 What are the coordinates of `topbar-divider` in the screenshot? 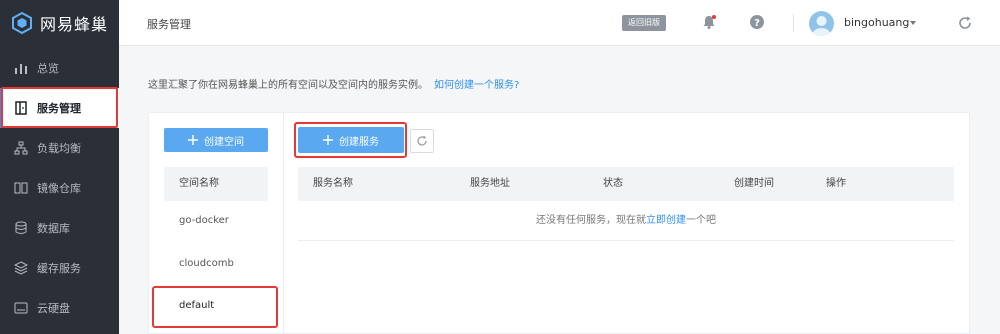 It's located at (793, 23).